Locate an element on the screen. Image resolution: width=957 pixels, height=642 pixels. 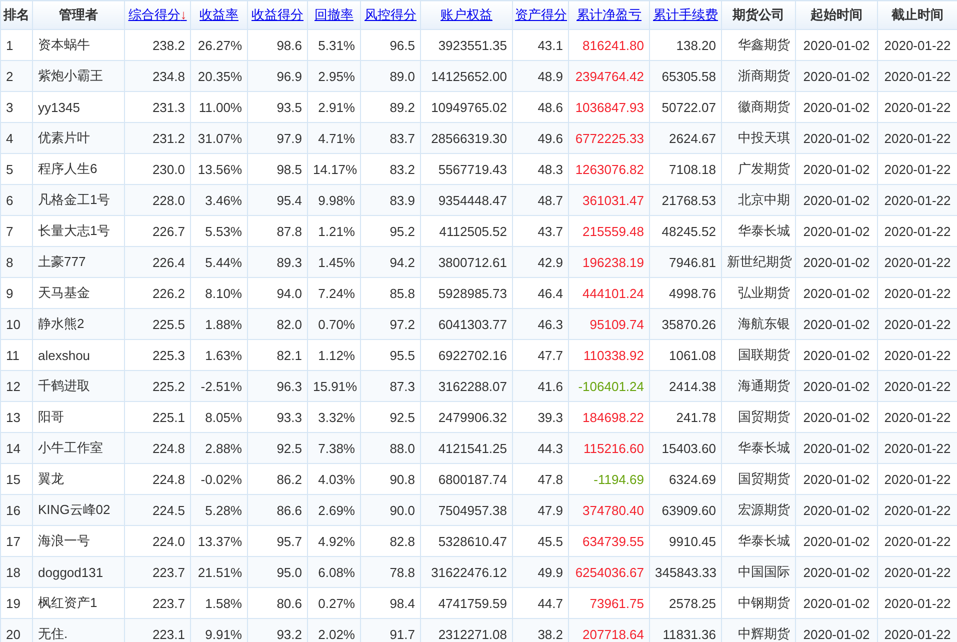
column-header: 排名 is located at coordinates (17, 14).